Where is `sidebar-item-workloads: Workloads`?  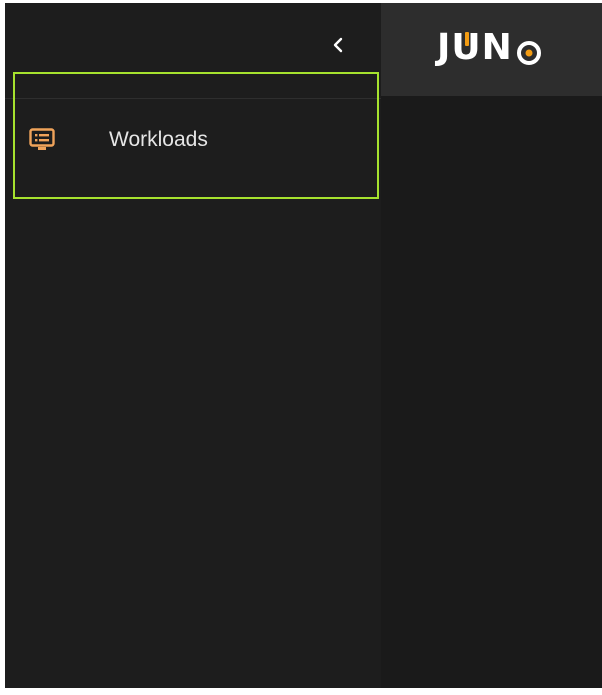
sidebar-item-workloads: Workloads is located at coordinates (196, 135).